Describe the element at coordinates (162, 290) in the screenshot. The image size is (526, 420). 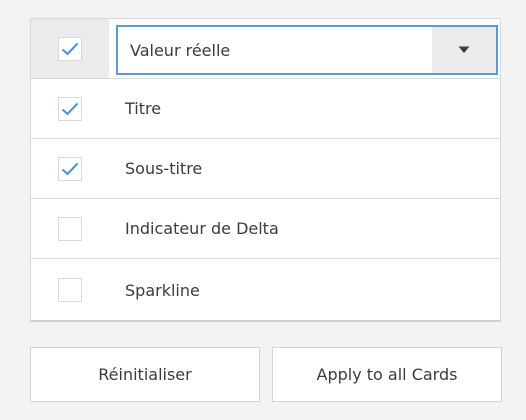
I see `sparkline-label: Sparkline` at that location.